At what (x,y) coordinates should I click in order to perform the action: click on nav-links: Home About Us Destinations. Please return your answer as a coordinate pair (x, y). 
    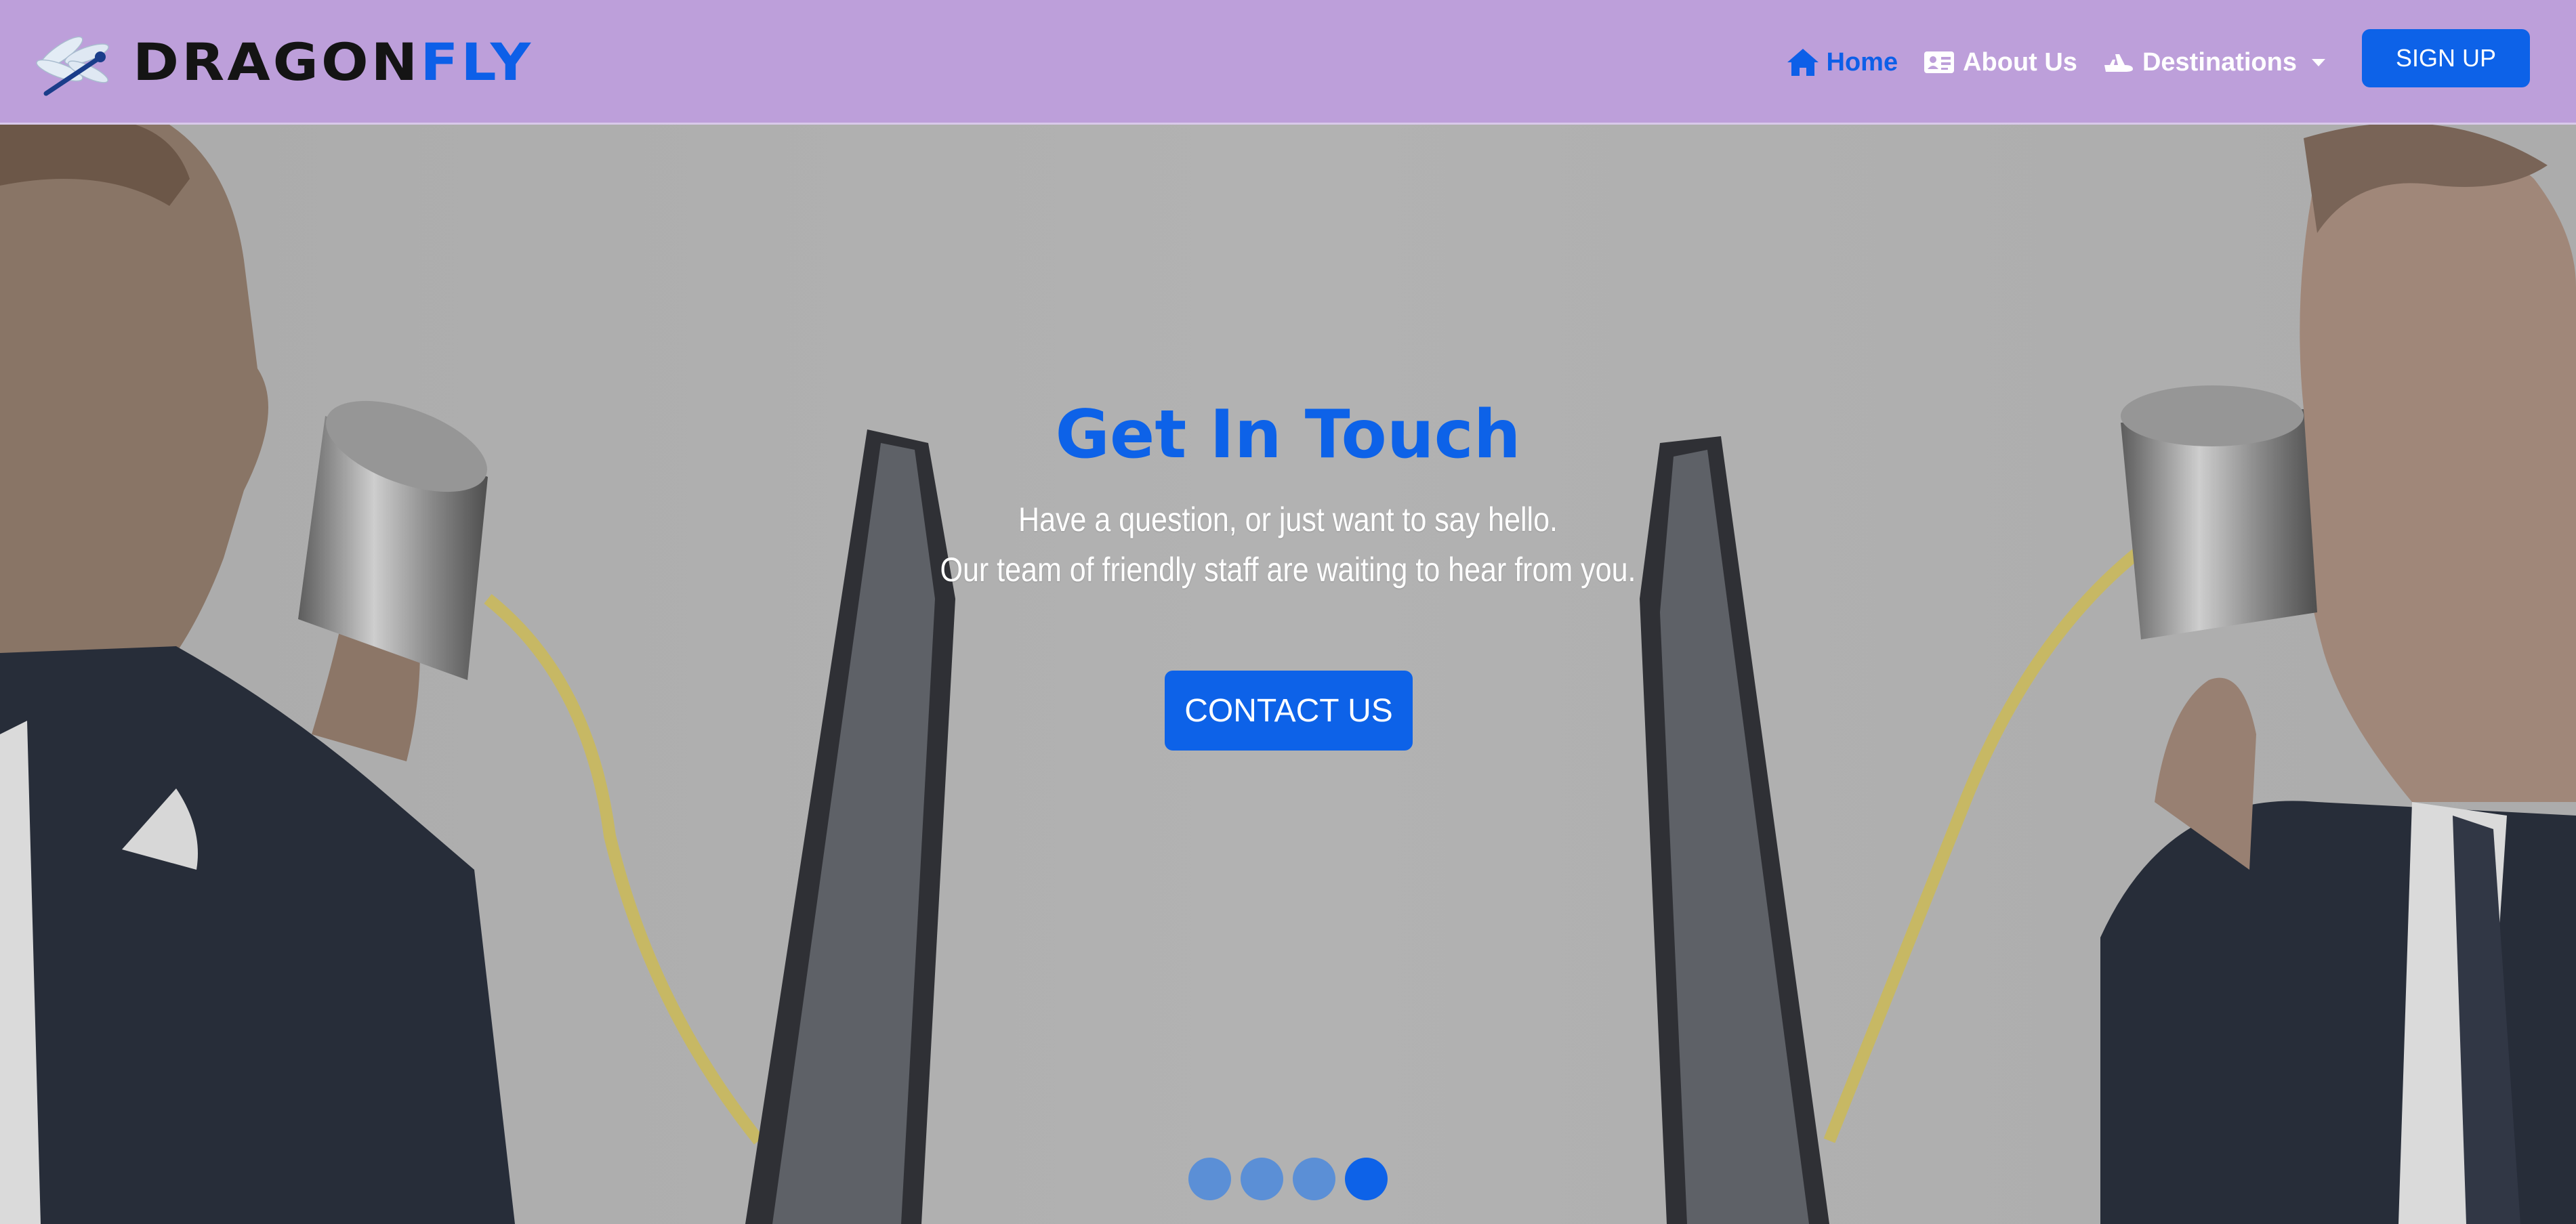
    Looking at the image, I should click on (2043, 62).